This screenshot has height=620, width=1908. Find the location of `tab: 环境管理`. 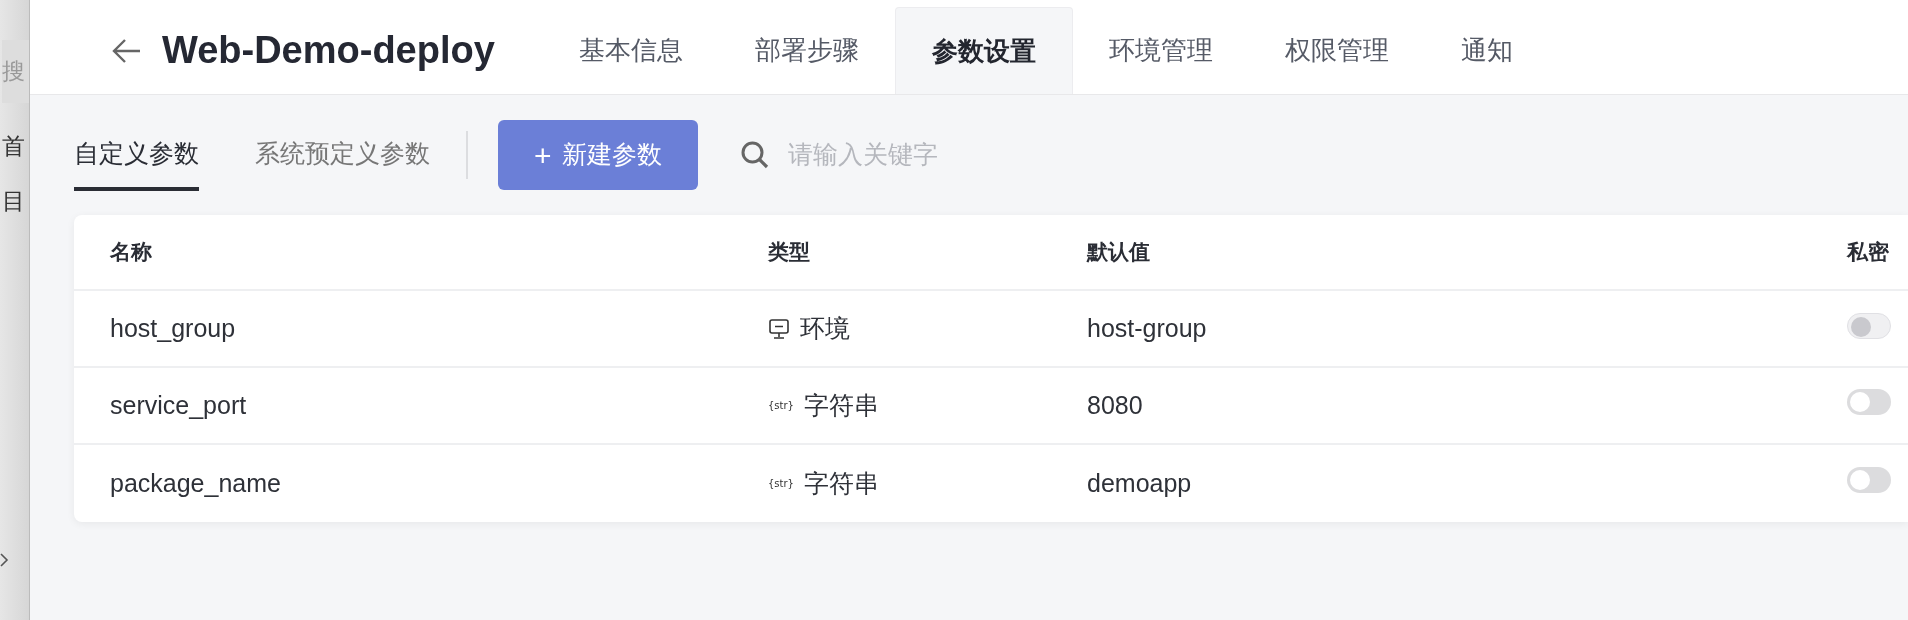

tab: 环境管理 is located at coordinates (1160, 50).